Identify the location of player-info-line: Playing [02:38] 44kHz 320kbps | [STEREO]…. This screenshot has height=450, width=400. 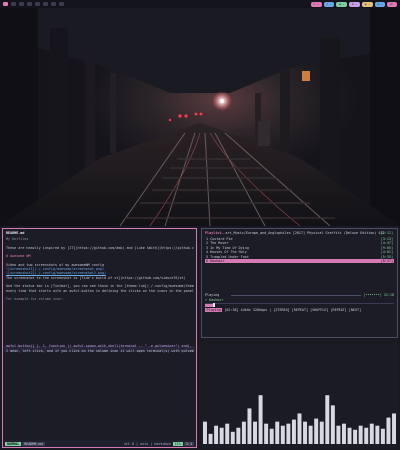
(299, 310).